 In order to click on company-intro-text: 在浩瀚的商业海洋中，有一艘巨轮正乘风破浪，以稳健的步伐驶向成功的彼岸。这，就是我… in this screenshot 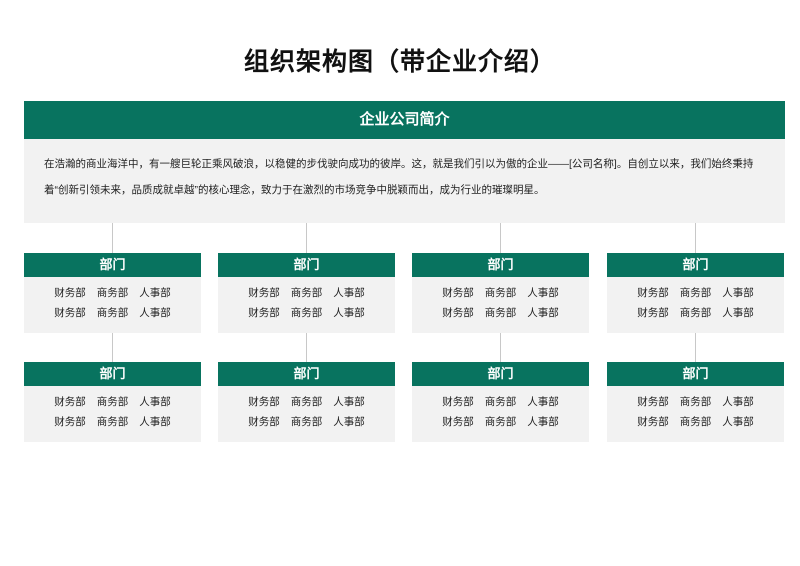, I will do `click(399, 177)`.